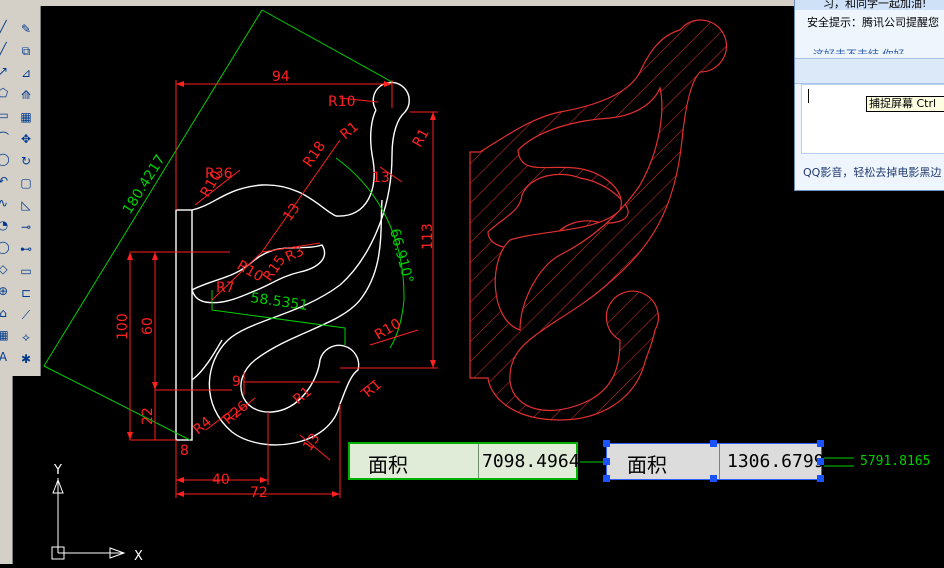  What do you see at coordinates (281, 77) in the screenshot?
I see `dim-94: 94` at bounding box center [281, 77].